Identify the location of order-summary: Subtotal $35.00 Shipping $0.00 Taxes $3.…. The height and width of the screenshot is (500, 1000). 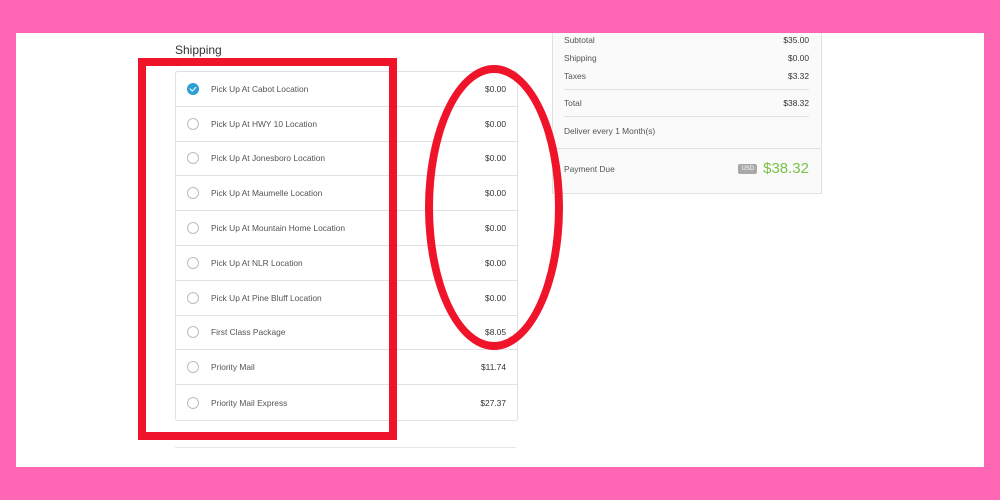
(687, 113).